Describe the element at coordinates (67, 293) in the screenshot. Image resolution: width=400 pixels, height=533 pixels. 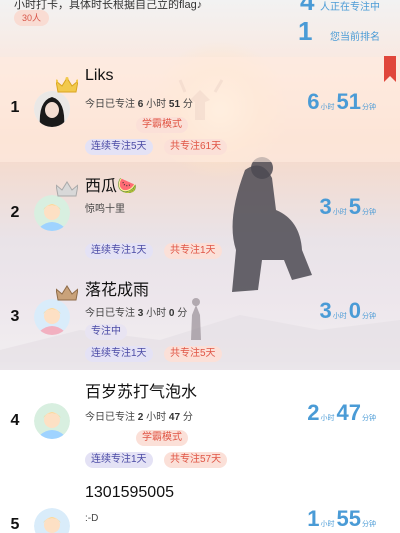
I see `bronze-crown-icon` at that location.